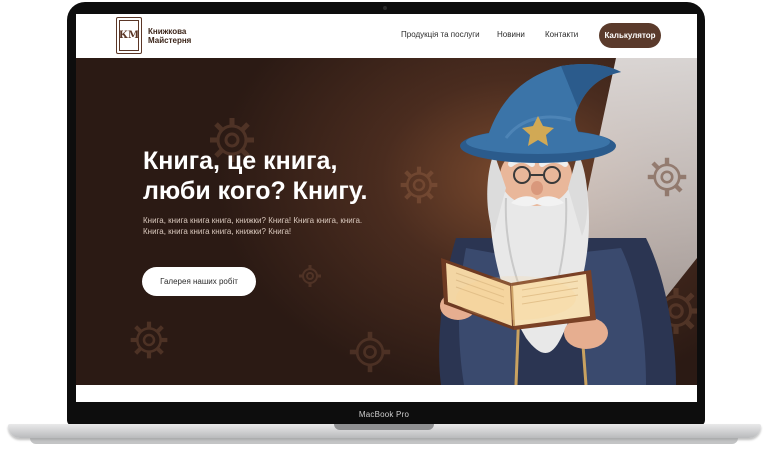 This screenshot has width=768, height=449. I want to click on nav-link-news: Новини, so click(511, 34).